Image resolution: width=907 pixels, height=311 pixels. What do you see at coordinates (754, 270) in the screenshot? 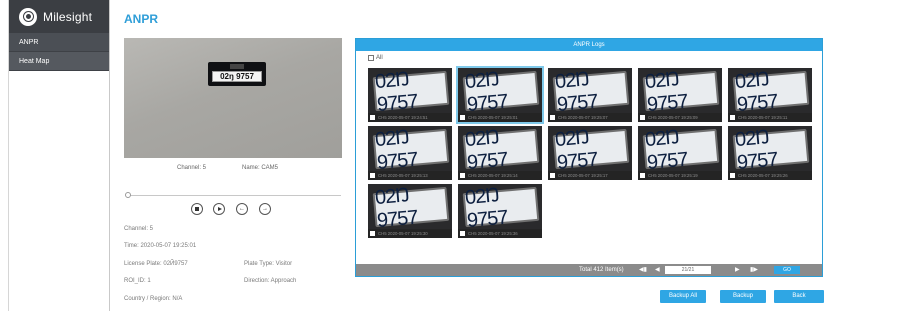
I see `last-page-icon: ▮▶` at bounding box center [754, 270].